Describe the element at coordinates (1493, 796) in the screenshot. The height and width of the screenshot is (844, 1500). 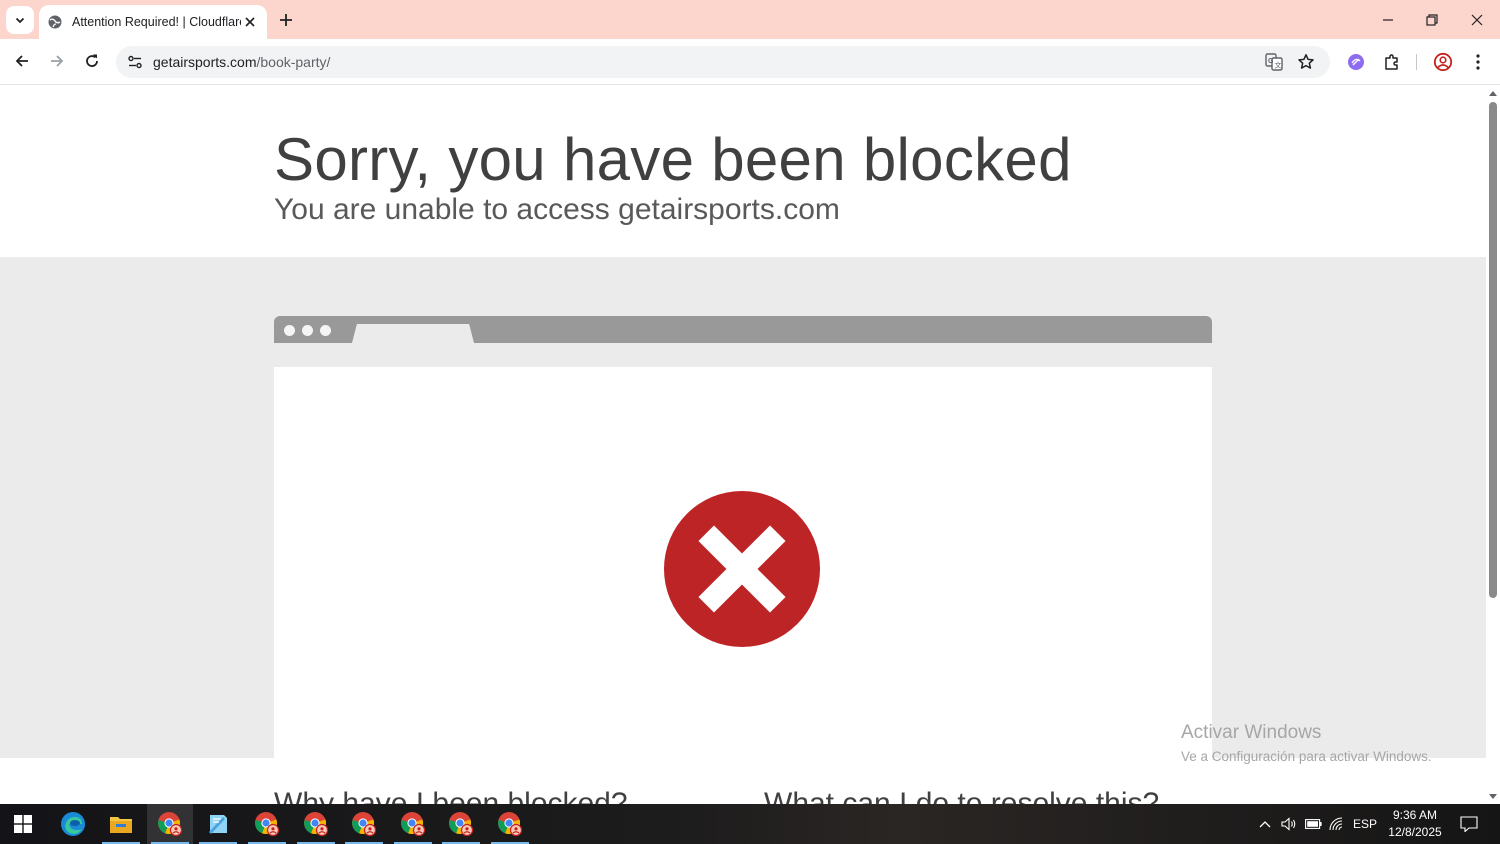
I see `scroll-down-arrow-icon` at that location.